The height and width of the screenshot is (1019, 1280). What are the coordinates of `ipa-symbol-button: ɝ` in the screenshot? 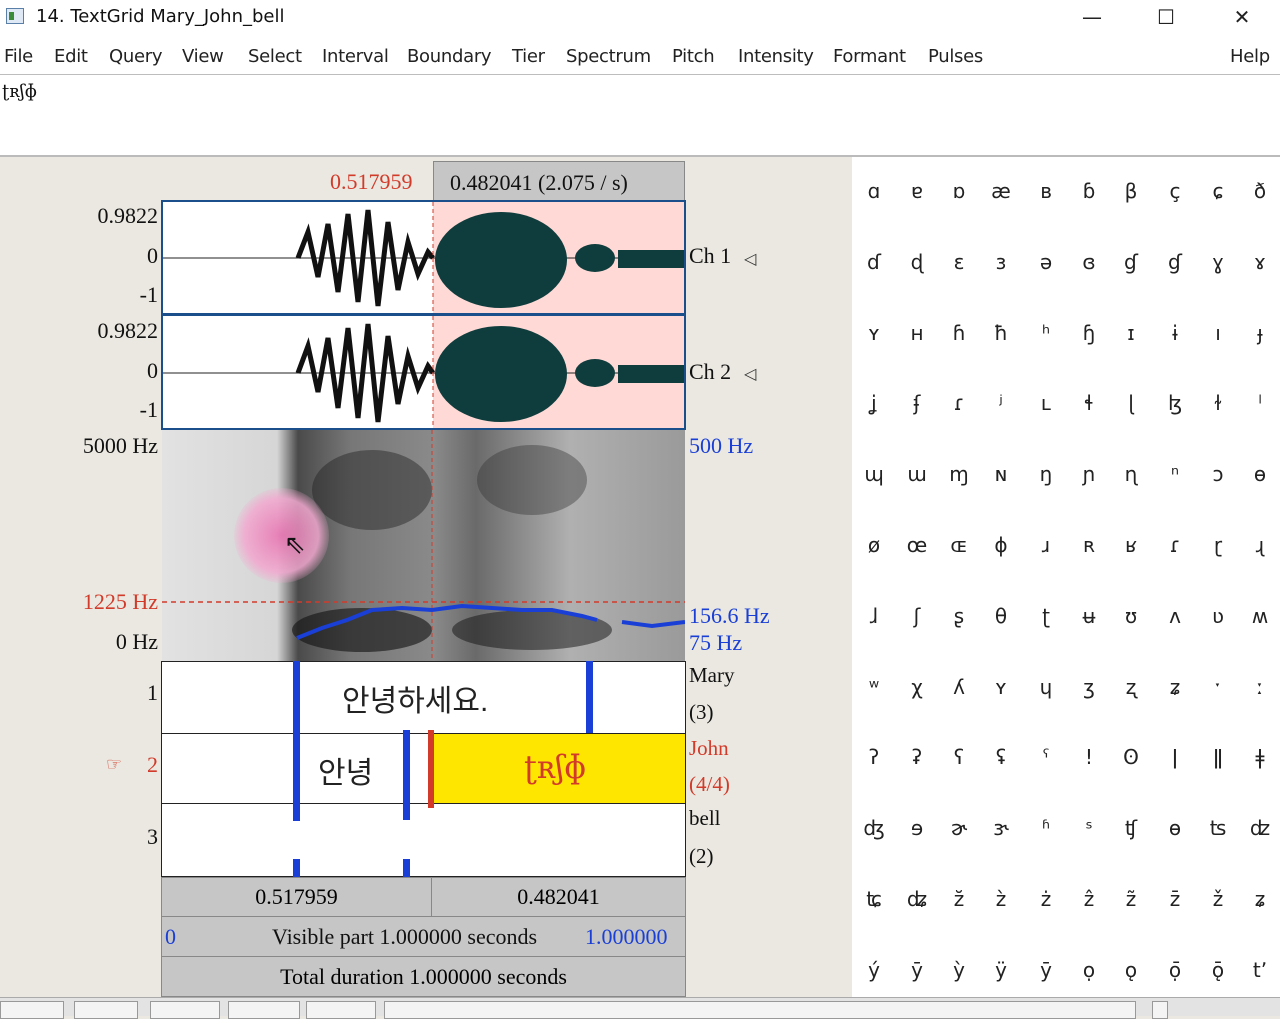 It's located at (1001, 828).